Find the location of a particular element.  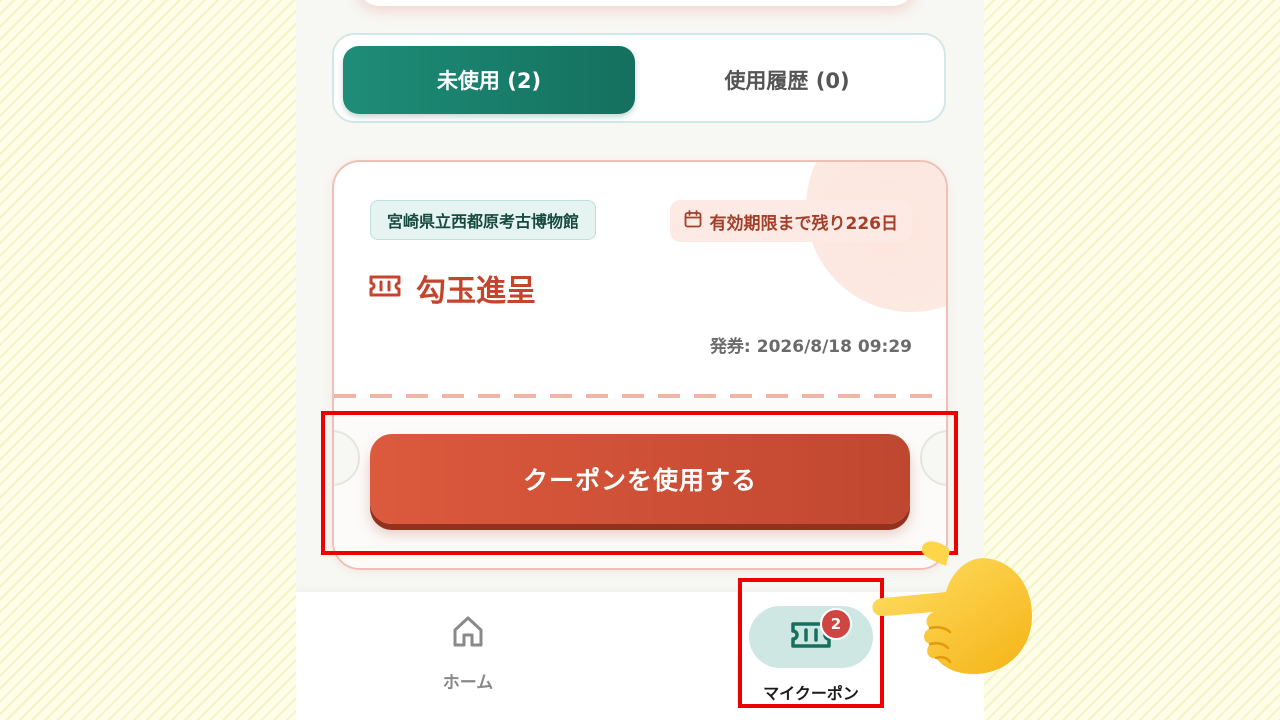

home-icon is located at coordinates (468, 634).